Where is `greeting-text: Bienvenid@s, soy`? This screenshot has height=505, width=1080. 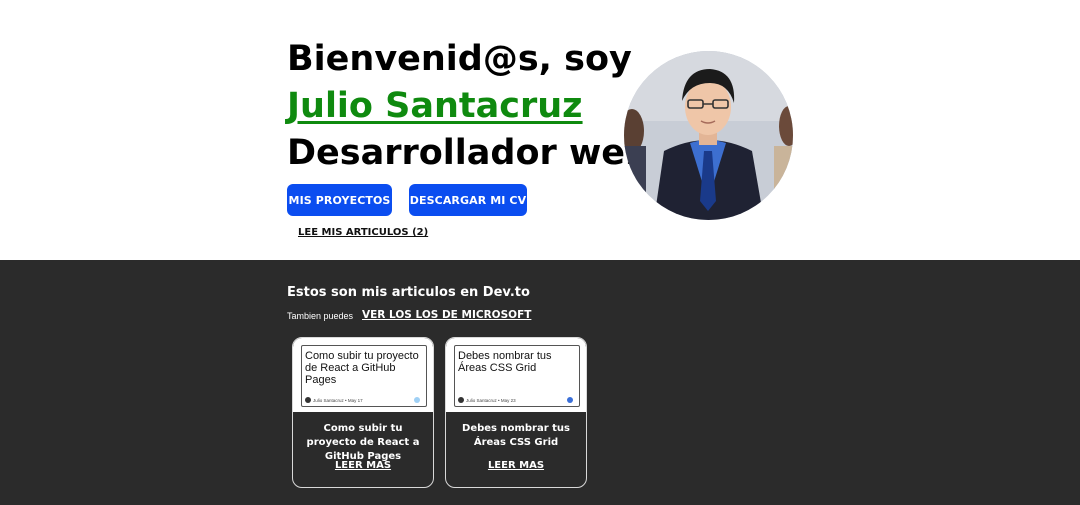 greeting-text: Bienvenid@s, soy is located at coordinates (459, 59).